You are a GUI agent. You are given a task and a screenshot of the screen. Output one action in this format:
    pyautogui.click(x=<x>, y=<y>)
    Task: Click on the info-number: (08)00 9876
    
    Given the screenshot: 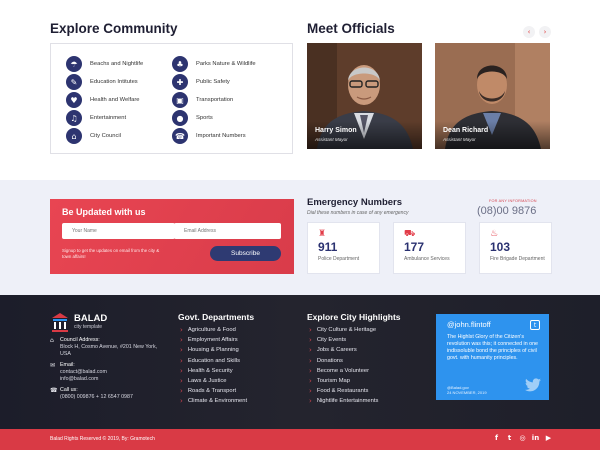 What is the action you would take?
    pyautogui.click(x=506, y=211)
    